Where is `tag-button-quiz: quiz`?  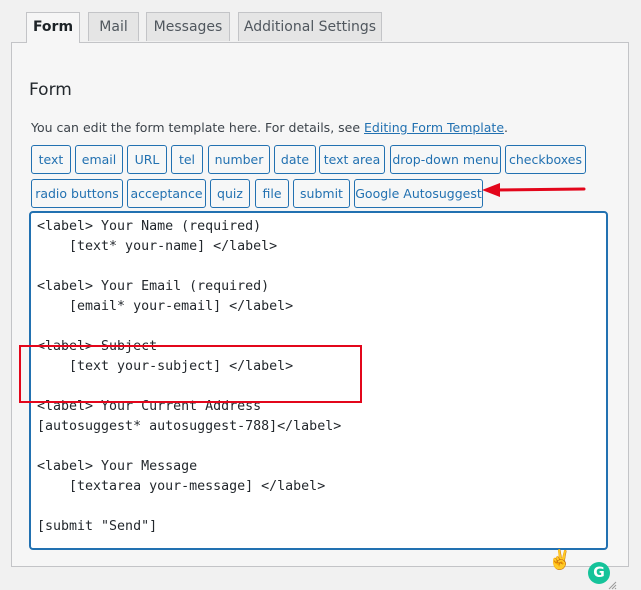
tag-button-quiz: quiz is located at coordinates (230, 193).